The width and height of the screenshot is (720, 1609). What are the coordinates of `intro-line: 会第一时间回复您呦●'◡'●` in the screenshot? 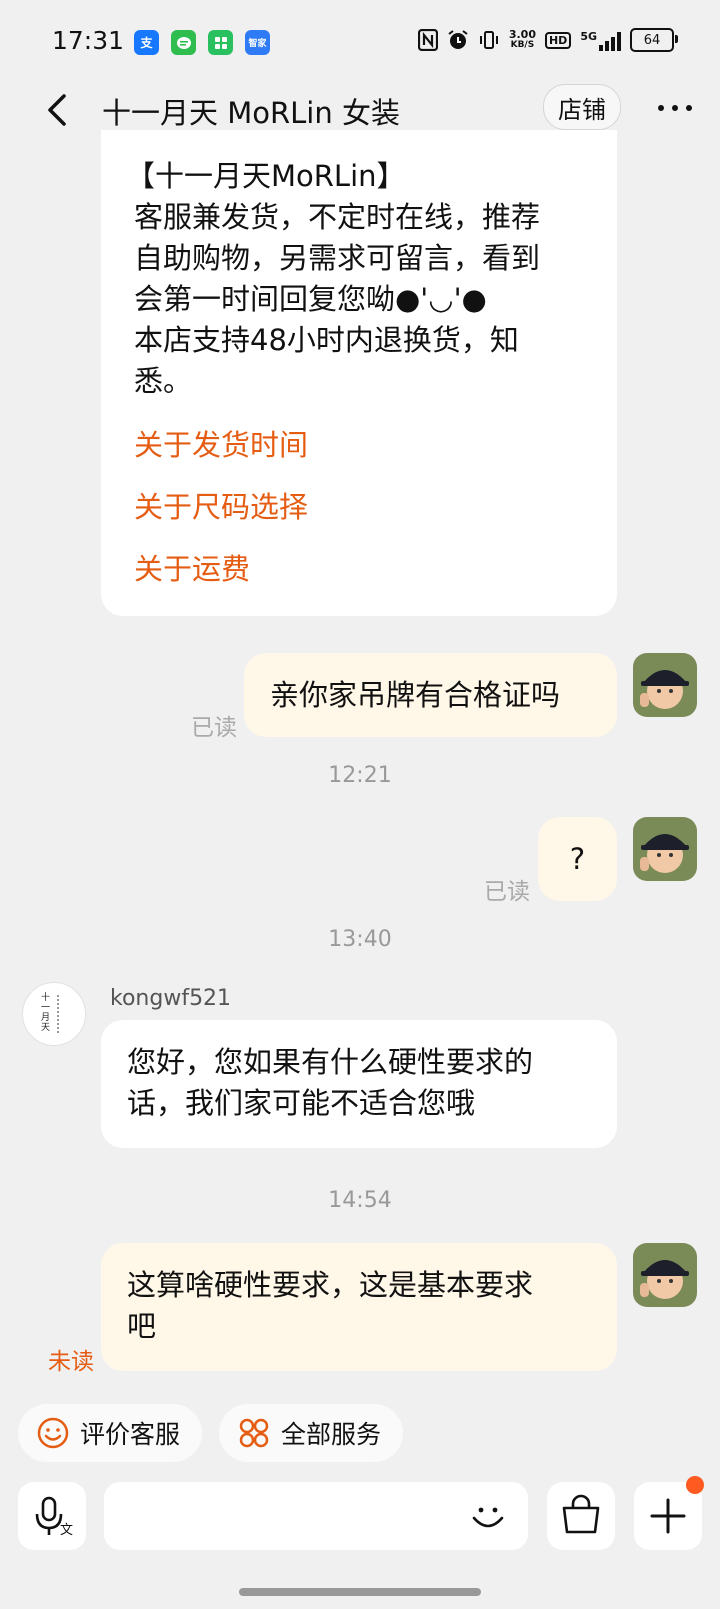 It's located at (310, 299).